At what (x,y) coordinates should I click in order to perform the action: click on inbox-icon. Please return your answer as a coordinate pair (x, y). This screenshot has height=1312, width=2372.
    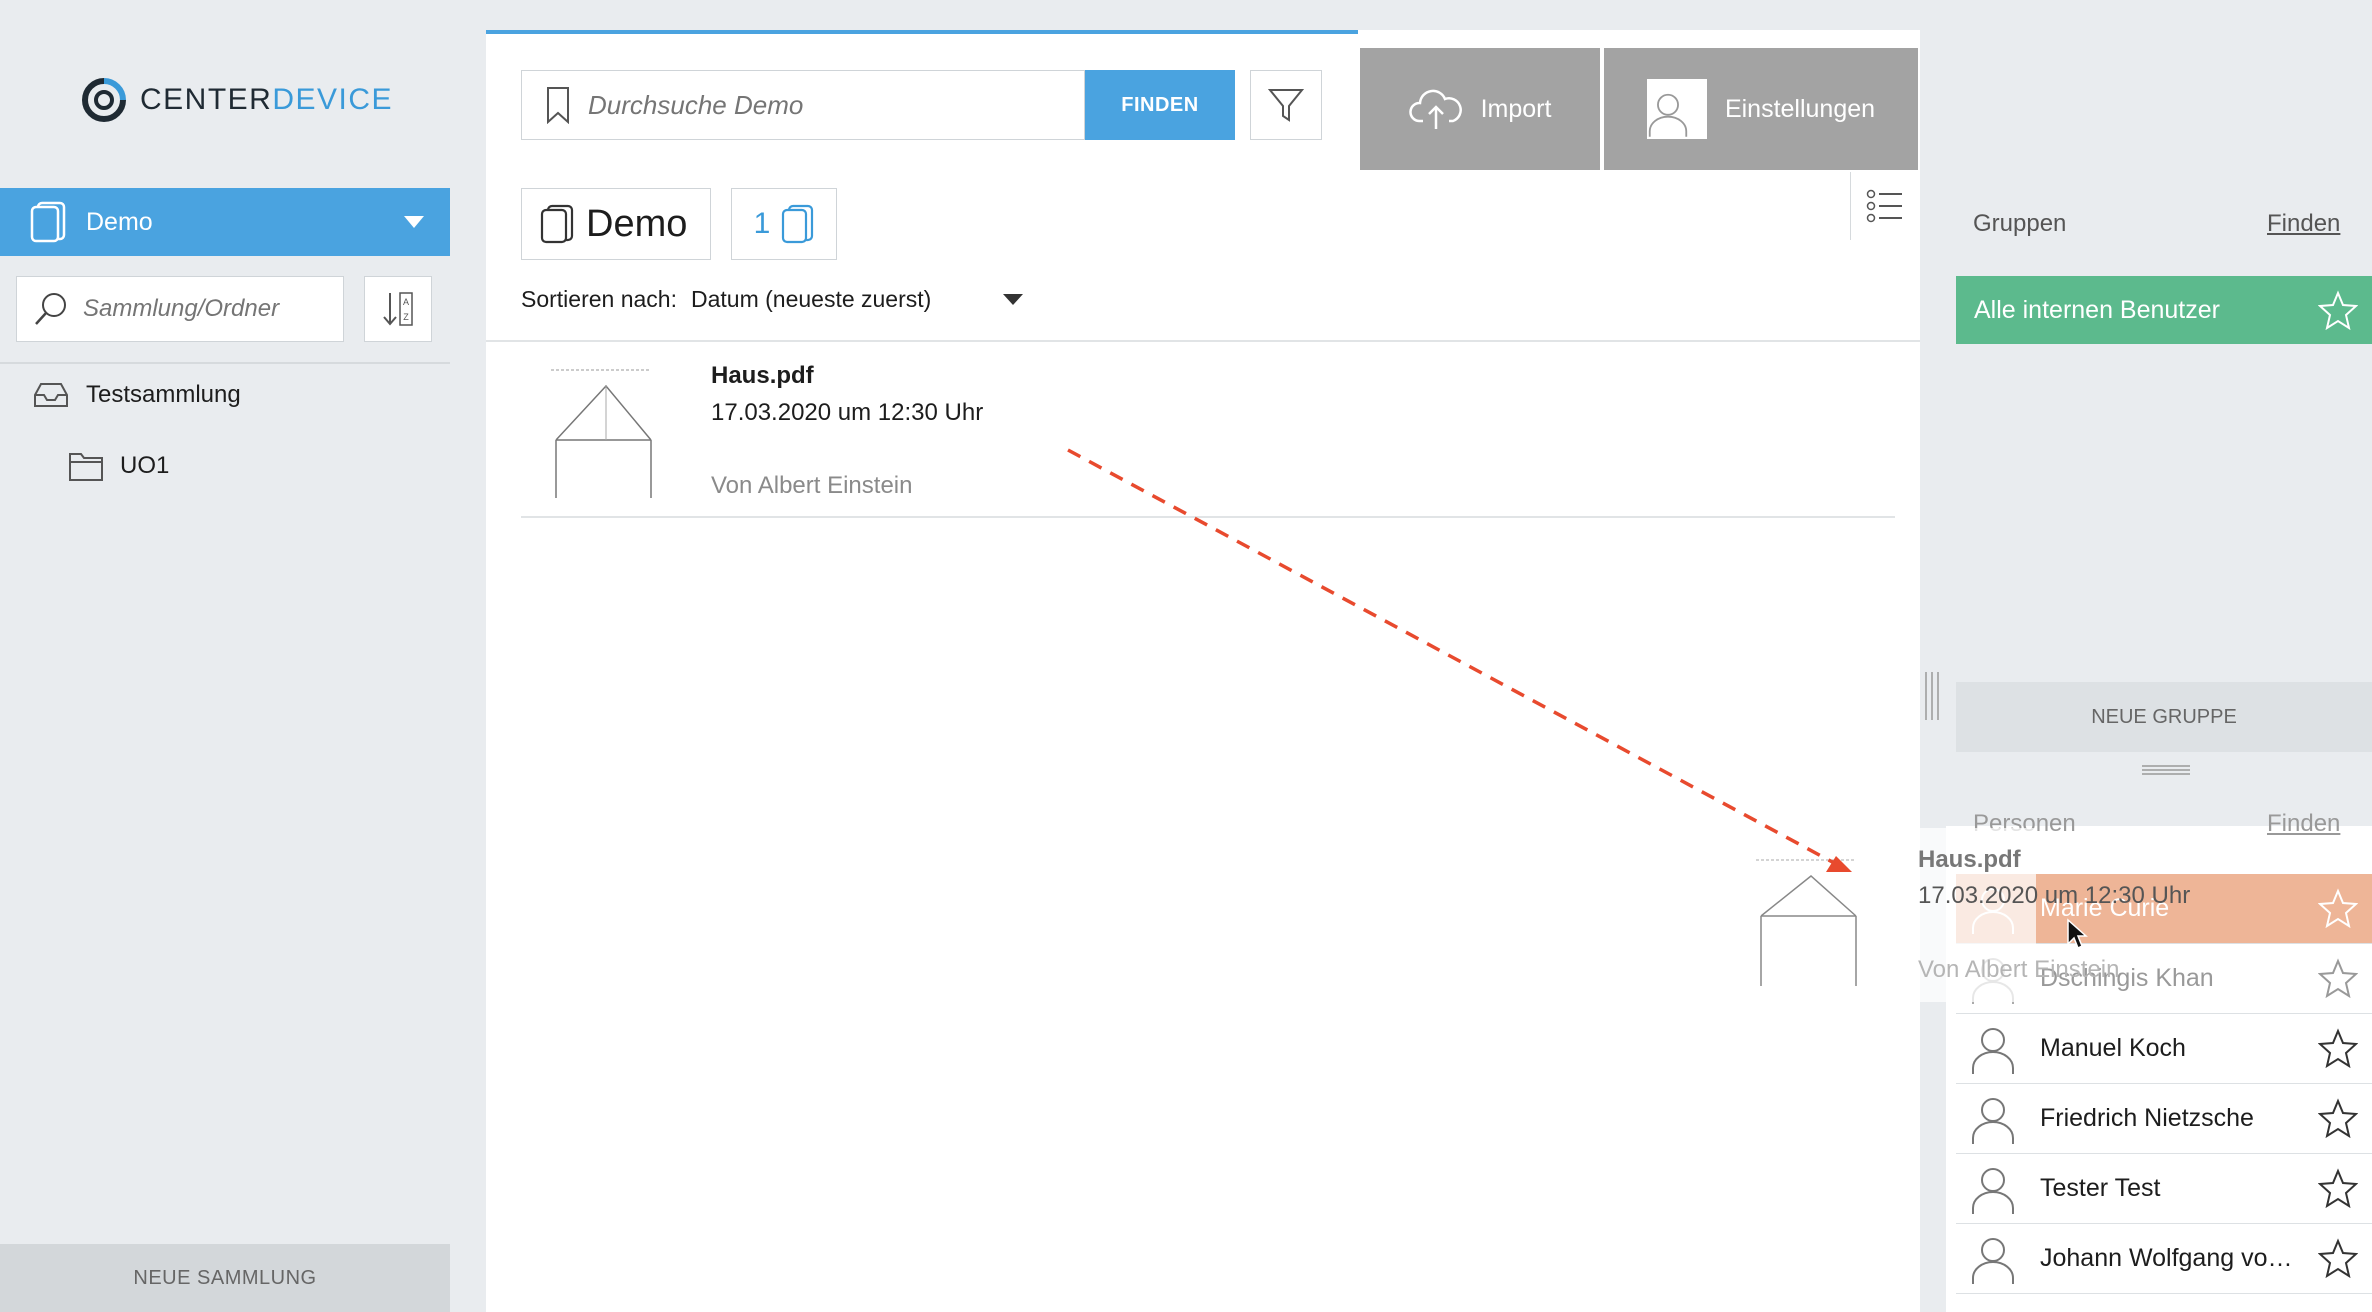
    Looking at the image, I should click on (51, 395).